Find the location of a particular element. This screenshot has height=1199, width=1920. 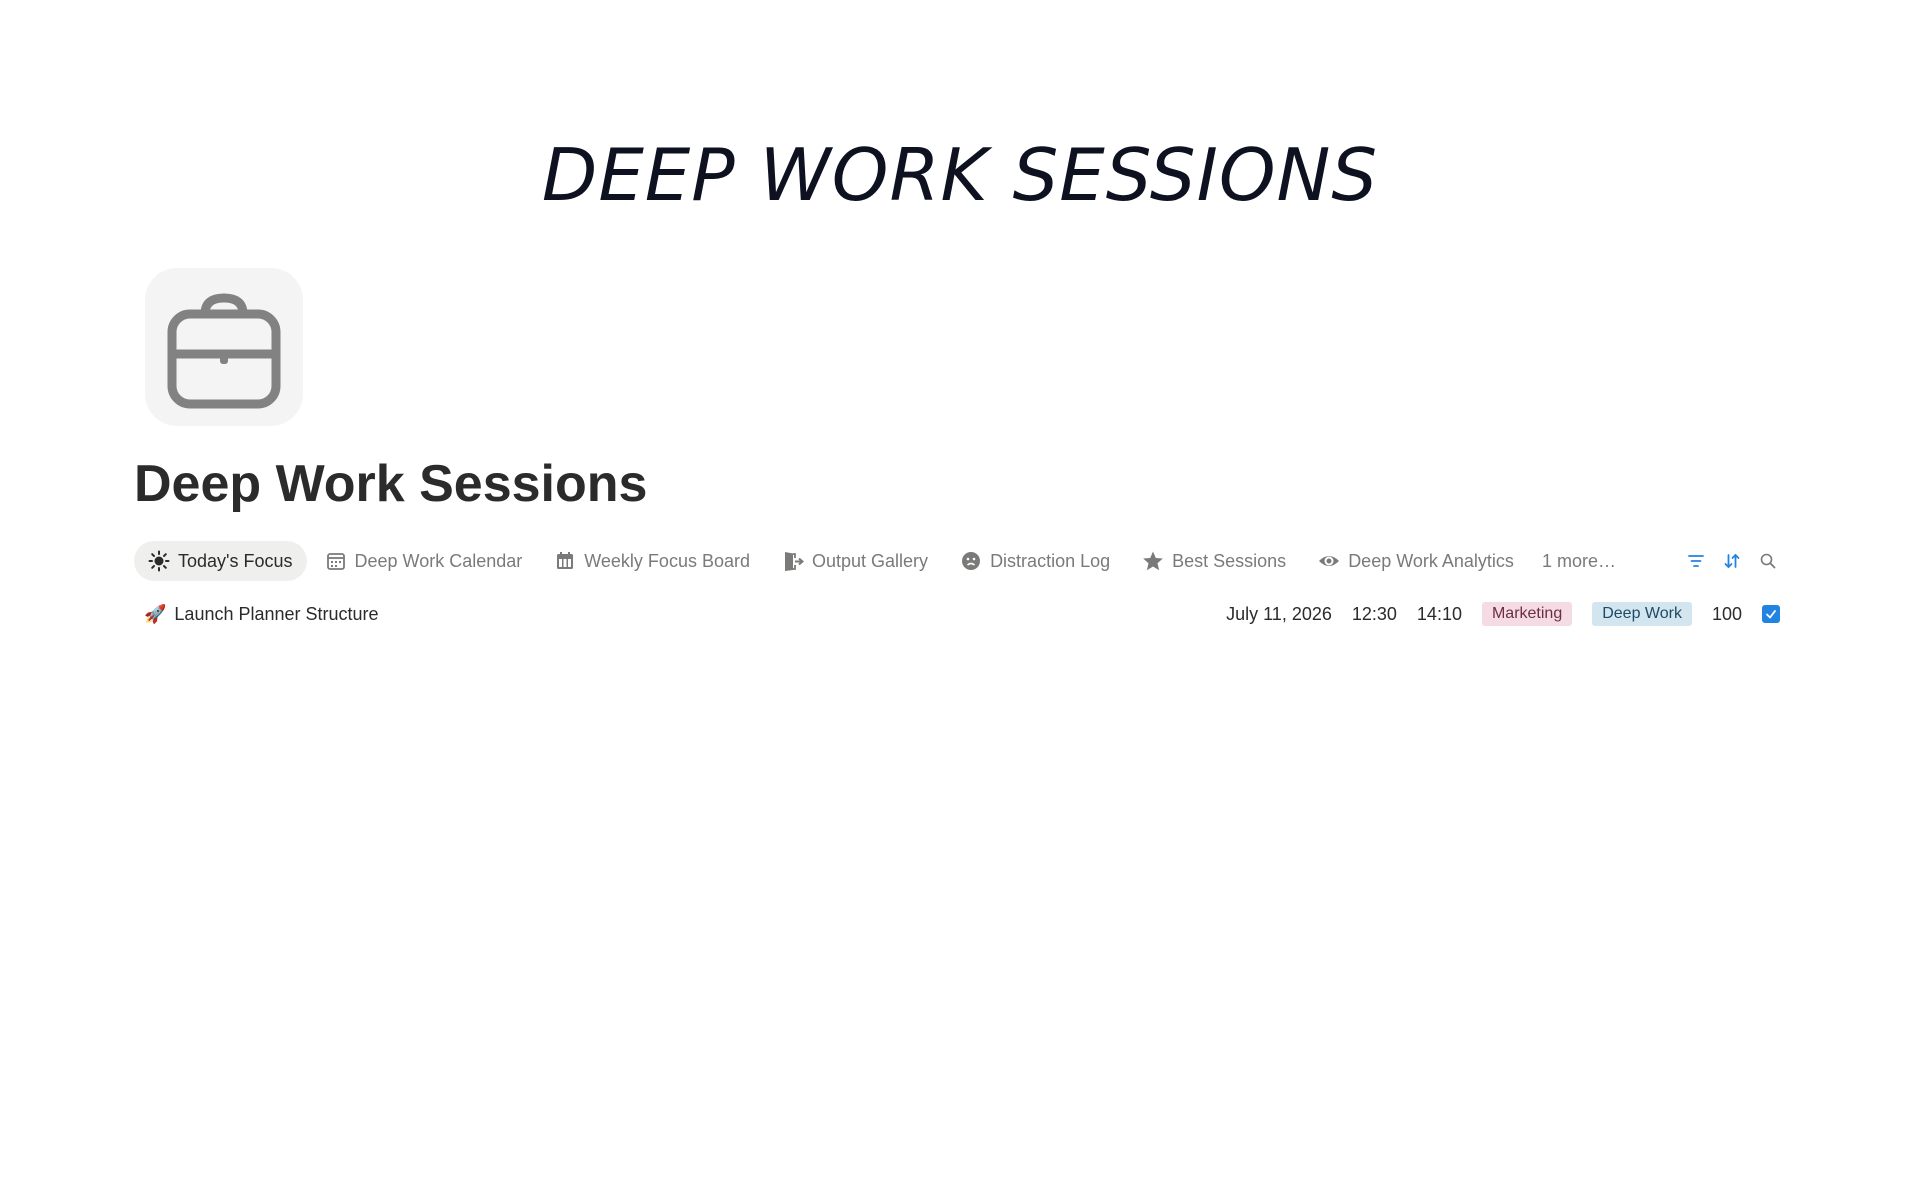

star-icon is located at coordinates (1153, 561).